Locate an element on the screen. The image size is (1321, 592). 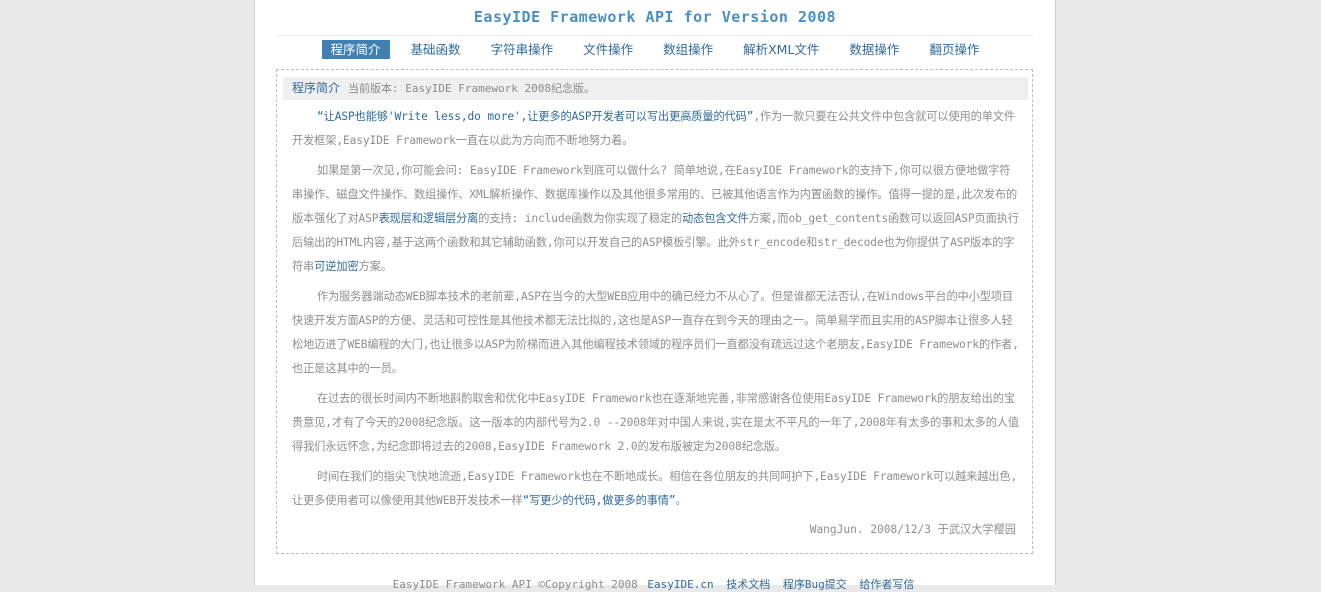
paragraph-5-text-b: 。 is located at coordinates (681, 500).